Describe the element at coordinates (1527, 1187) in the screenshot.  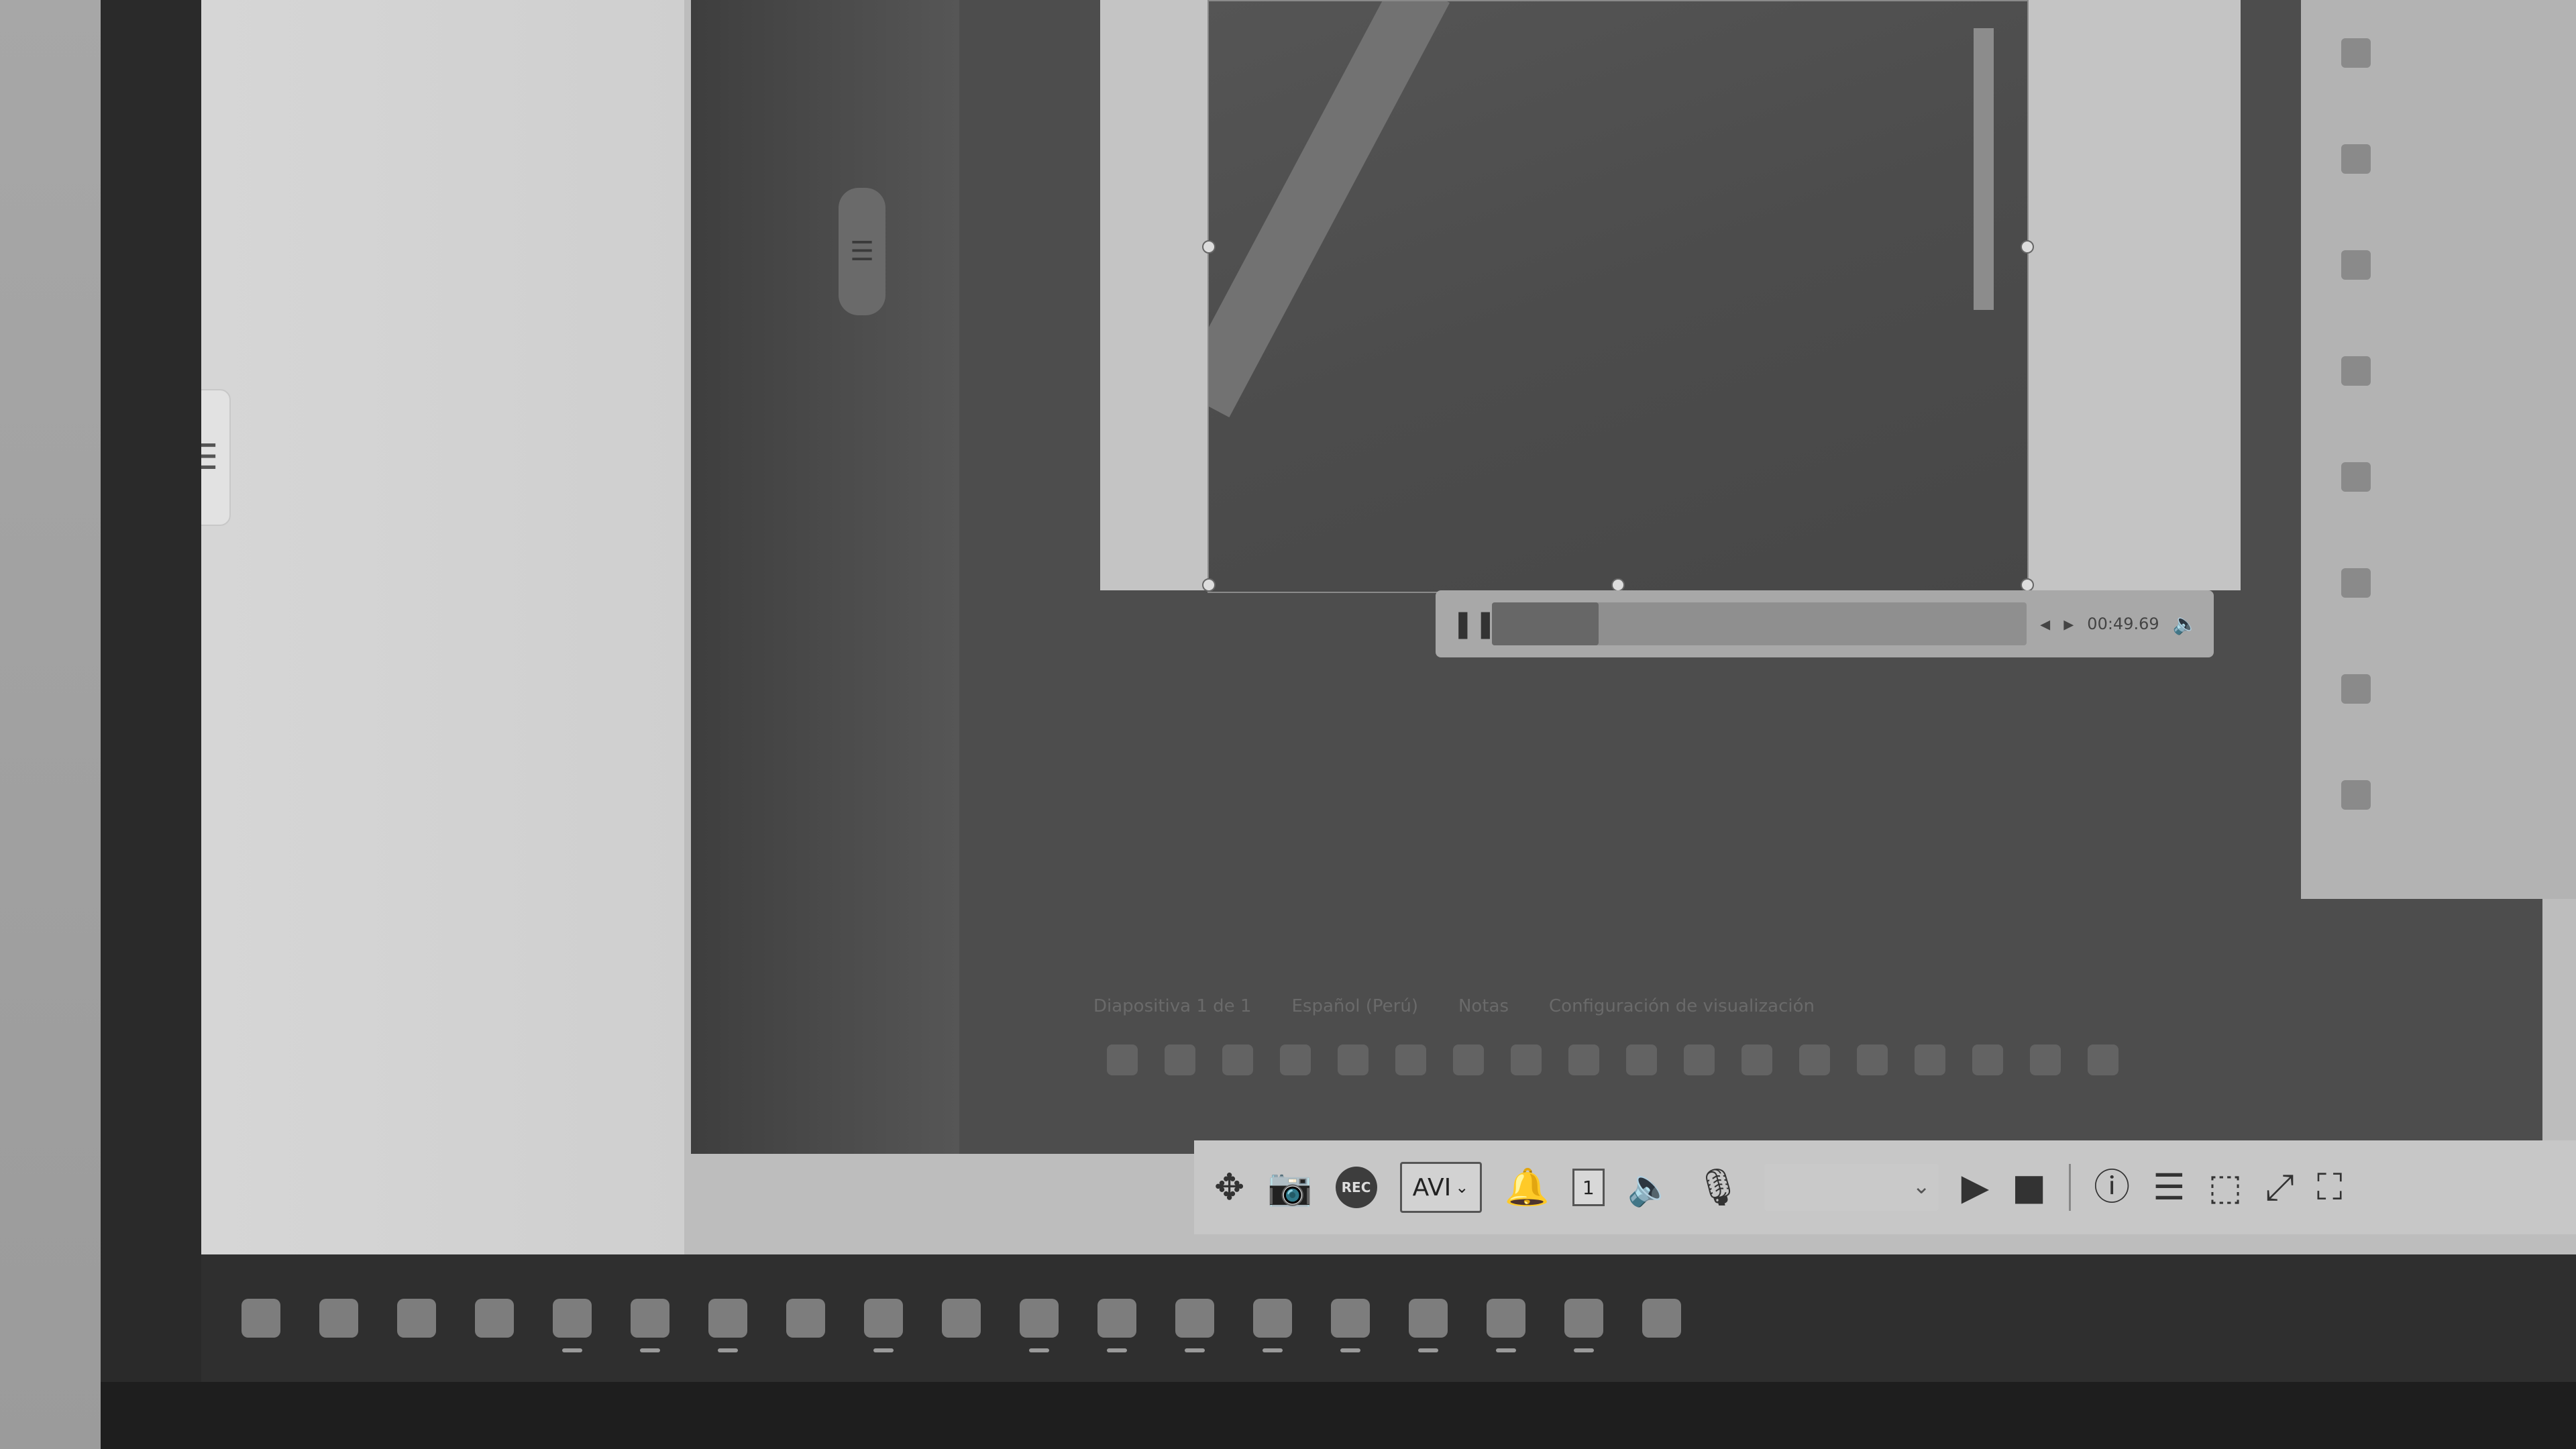
I see `bell-icon: 🔔` at that location.